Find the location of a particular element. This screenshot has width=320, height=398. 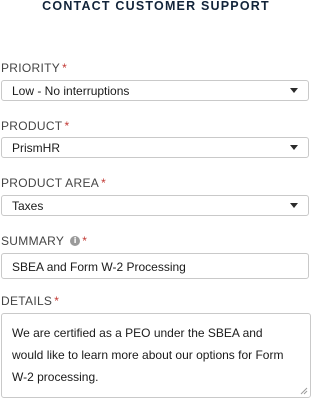

product-area-label: PRODUCT AREA * is located at coordinates (53, 183).